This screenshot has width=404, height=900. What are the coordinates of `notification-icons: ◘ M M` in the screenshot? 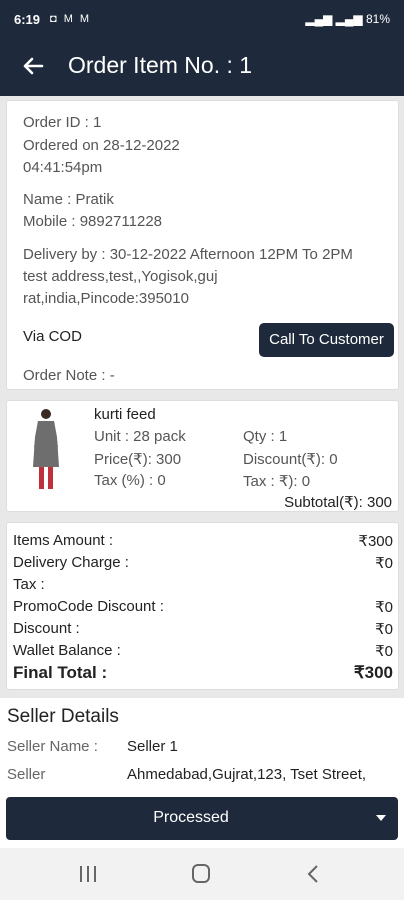 It's located at (71, 19).